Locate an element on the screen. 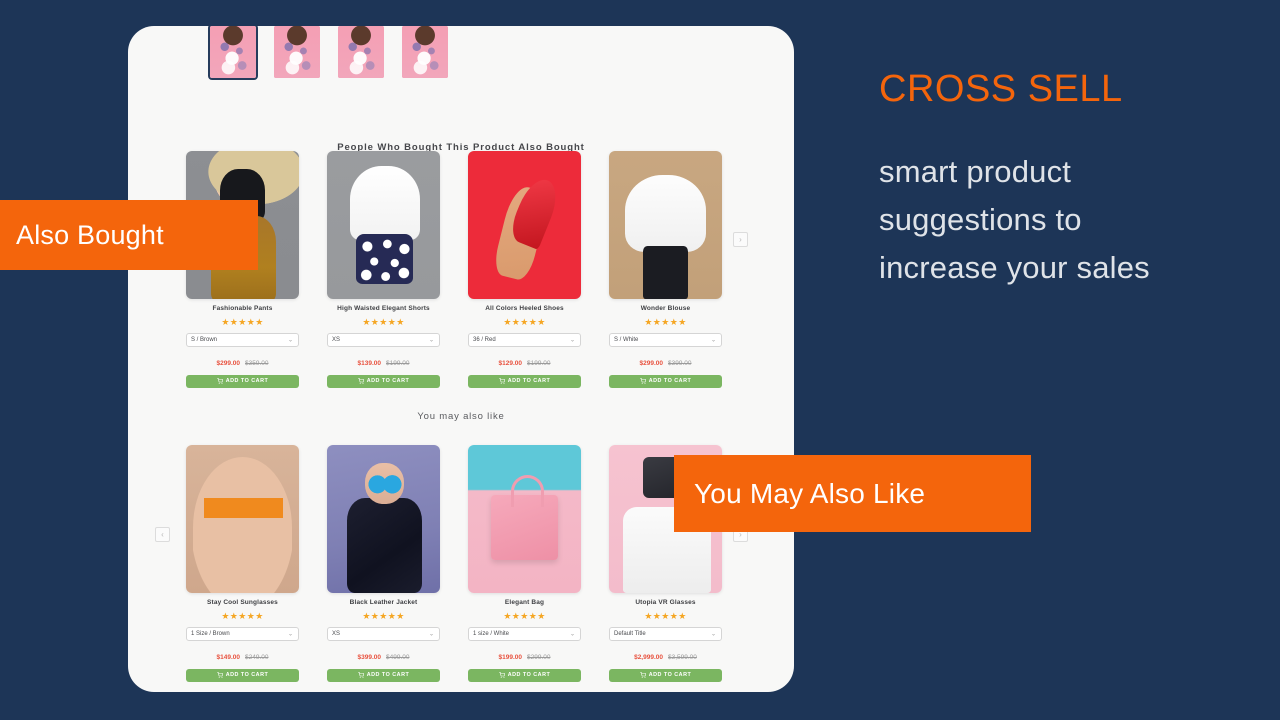  variant-select: S / Brown ⌄ is located at coordinates (242, 339).